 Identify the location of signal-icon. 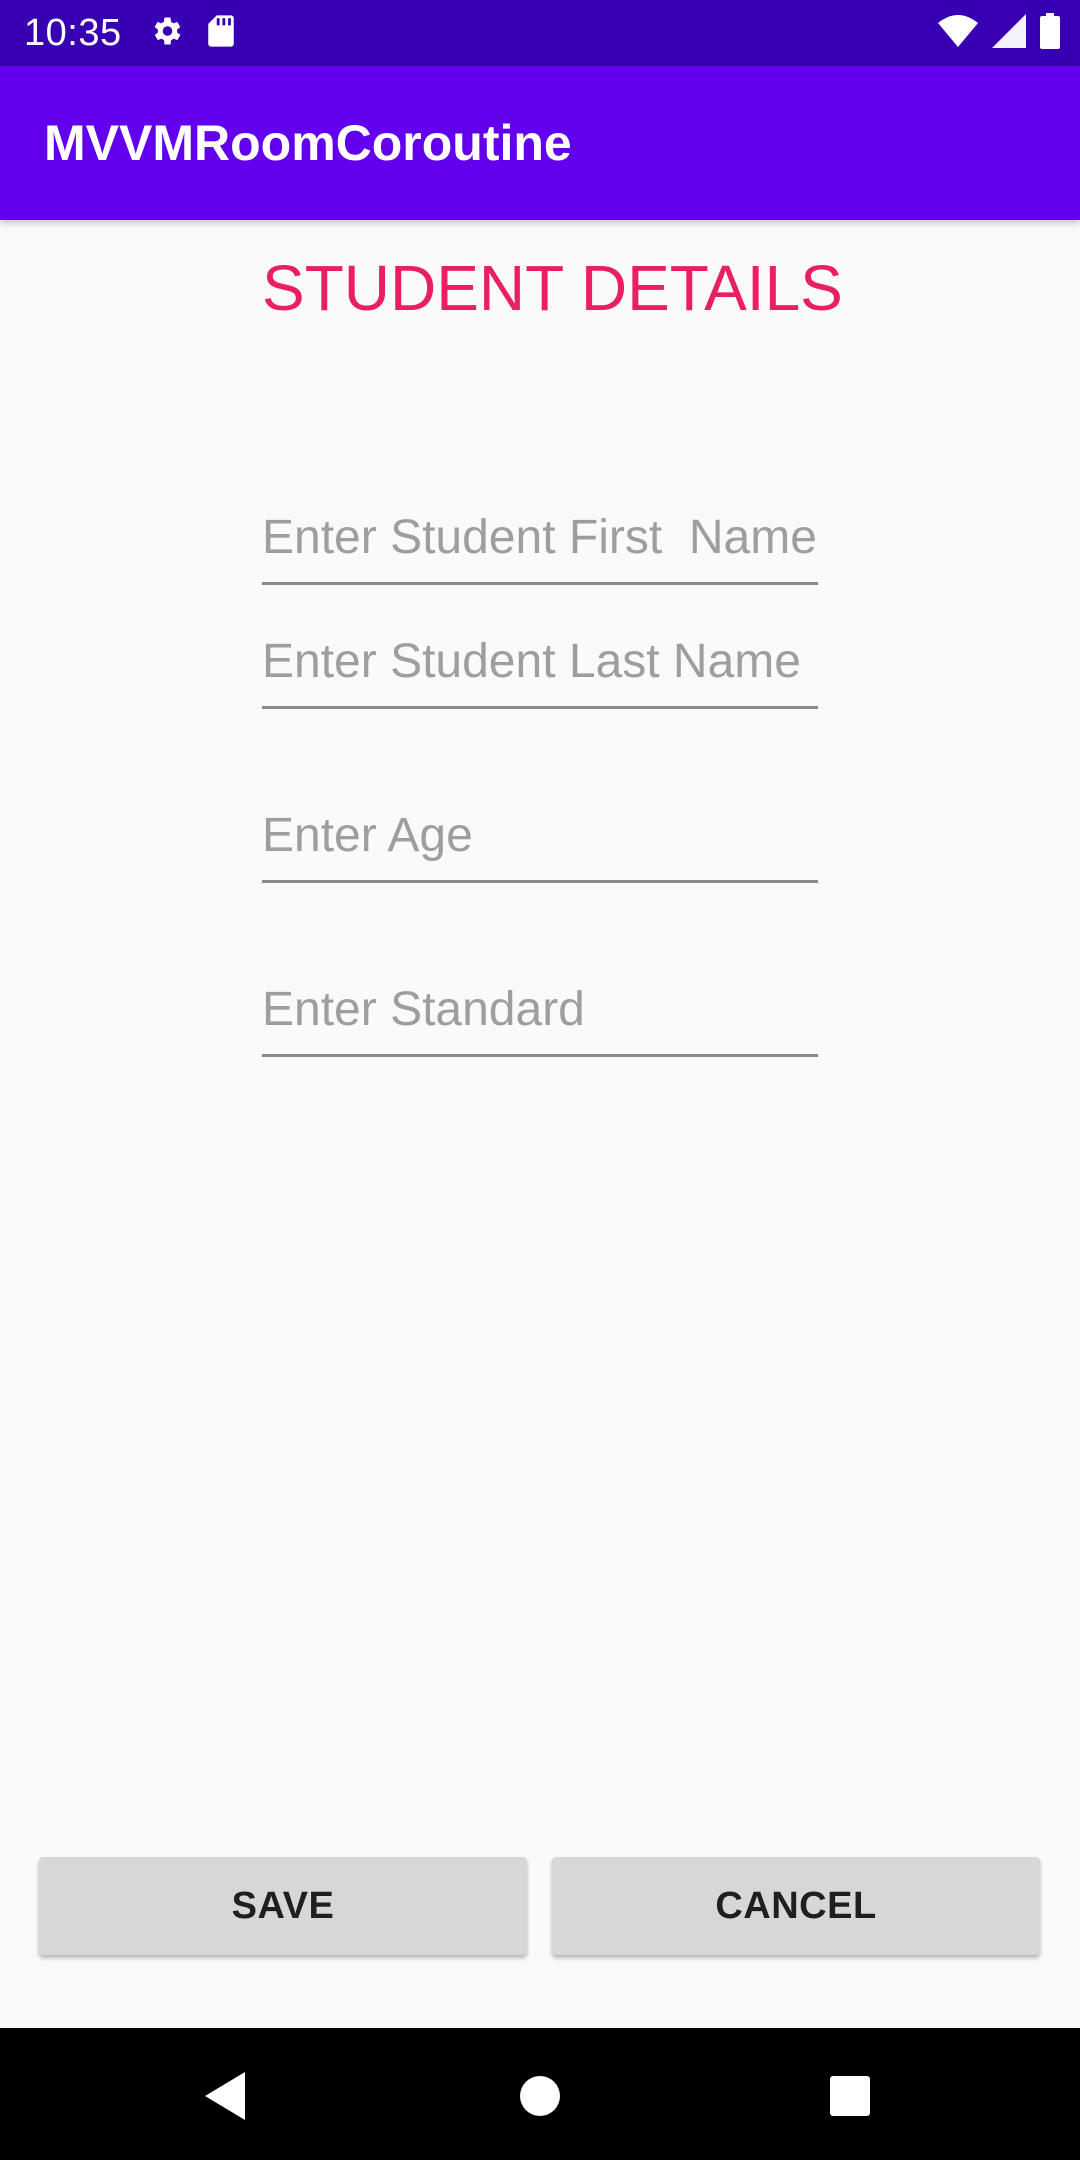
(1009, 33).